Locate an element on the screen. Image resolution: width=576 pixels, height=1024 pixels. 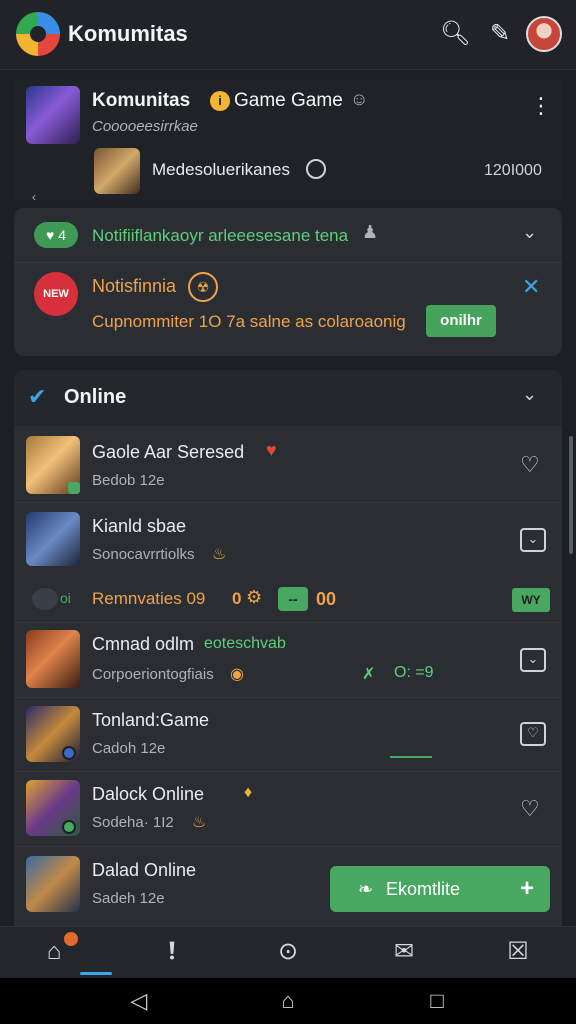
list-item-name: Dalock Online is located at coordinates (148, 794).